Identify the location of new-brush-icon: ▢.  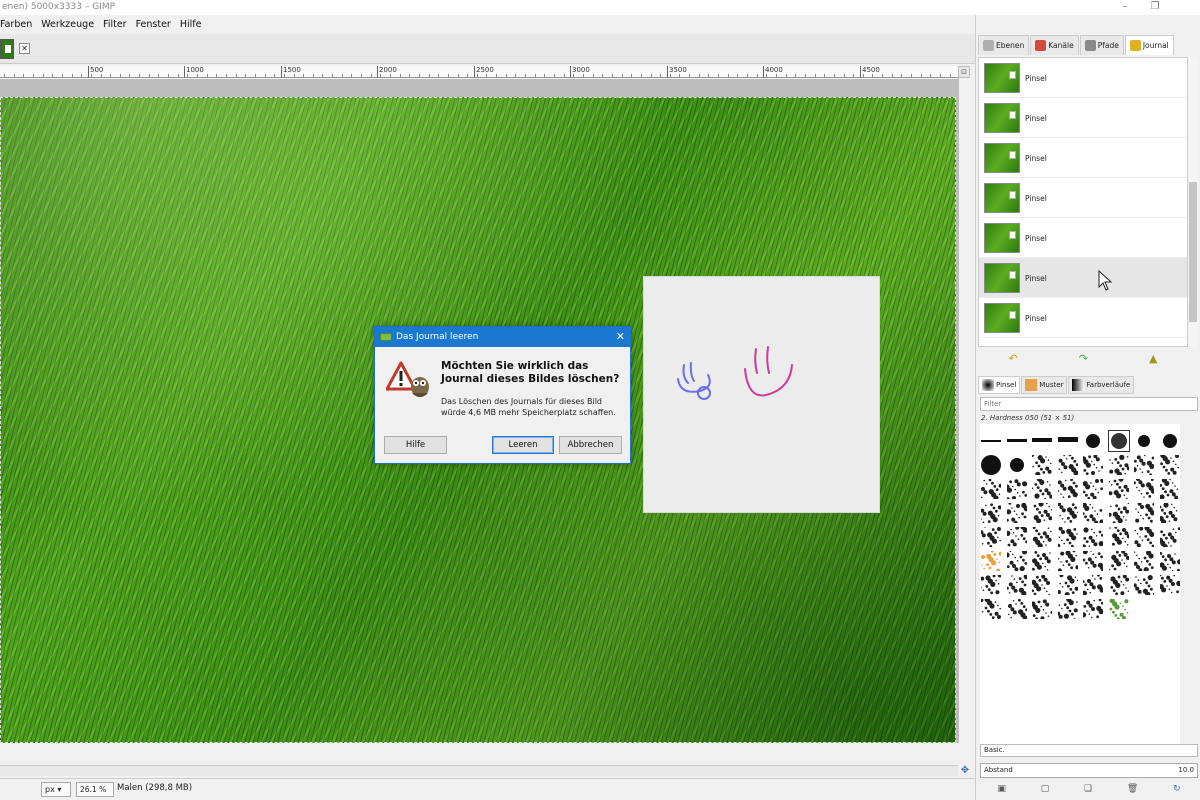
(1045, 789).